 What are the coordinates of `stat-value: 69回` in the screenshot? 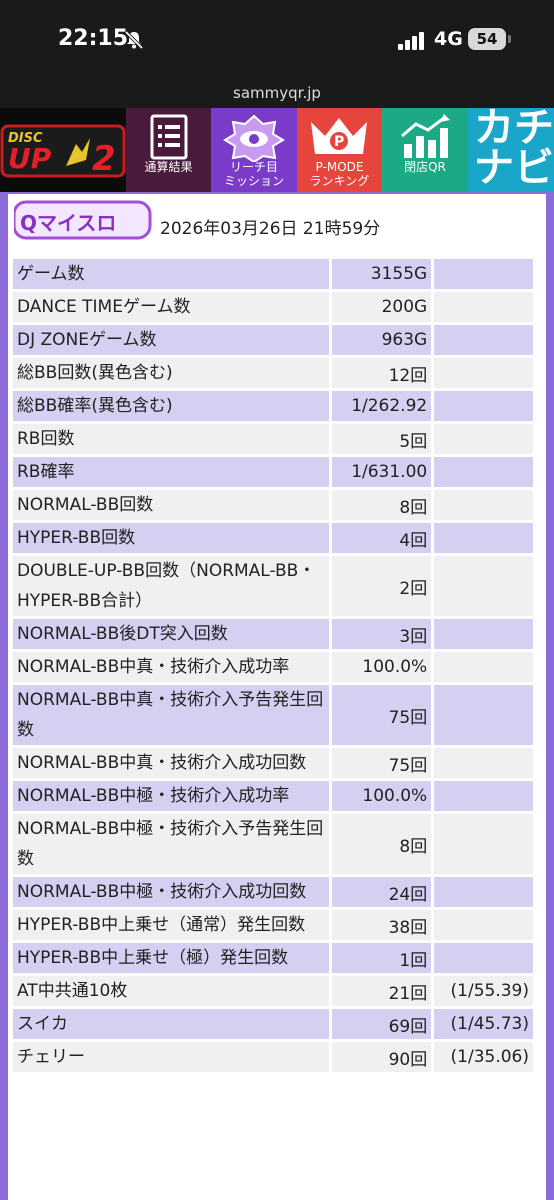 It's located at (382, 1024).